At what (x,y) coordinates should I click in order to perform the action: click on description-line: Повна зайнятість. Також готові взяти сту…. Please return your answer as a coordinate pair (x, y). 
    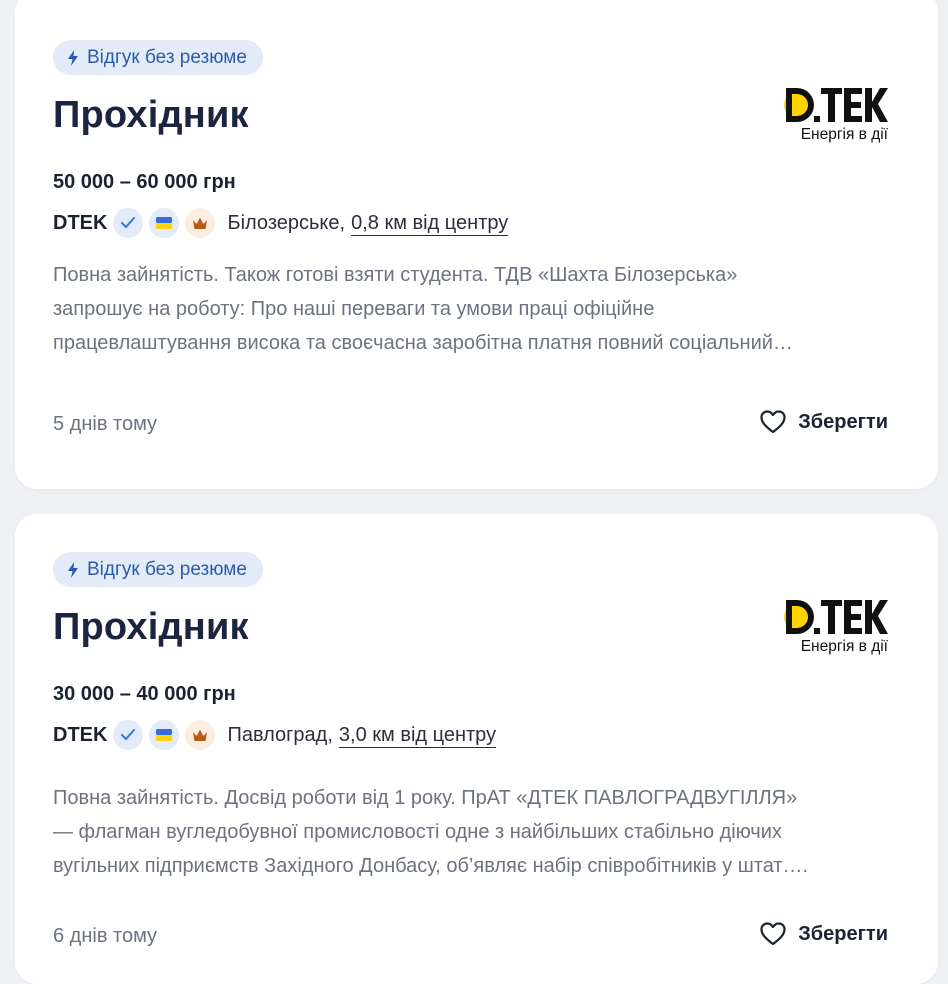
    Looking at the image, I should click on (395, 275).